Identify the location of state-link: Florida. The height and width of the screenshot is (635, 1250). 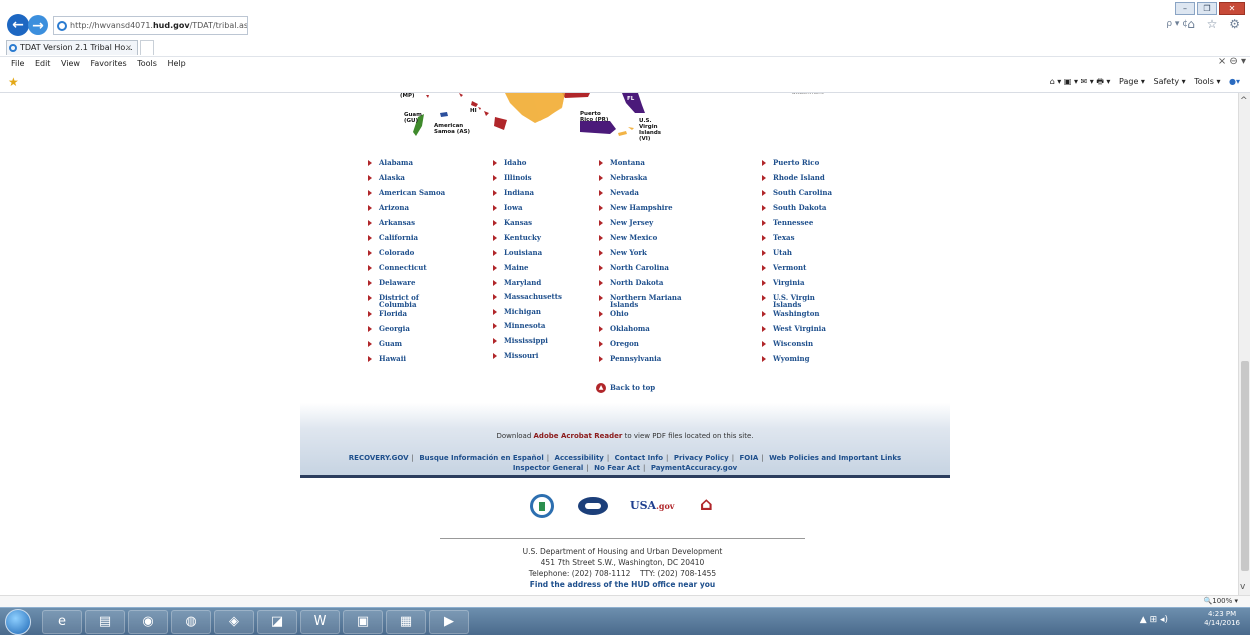
(387, 313).